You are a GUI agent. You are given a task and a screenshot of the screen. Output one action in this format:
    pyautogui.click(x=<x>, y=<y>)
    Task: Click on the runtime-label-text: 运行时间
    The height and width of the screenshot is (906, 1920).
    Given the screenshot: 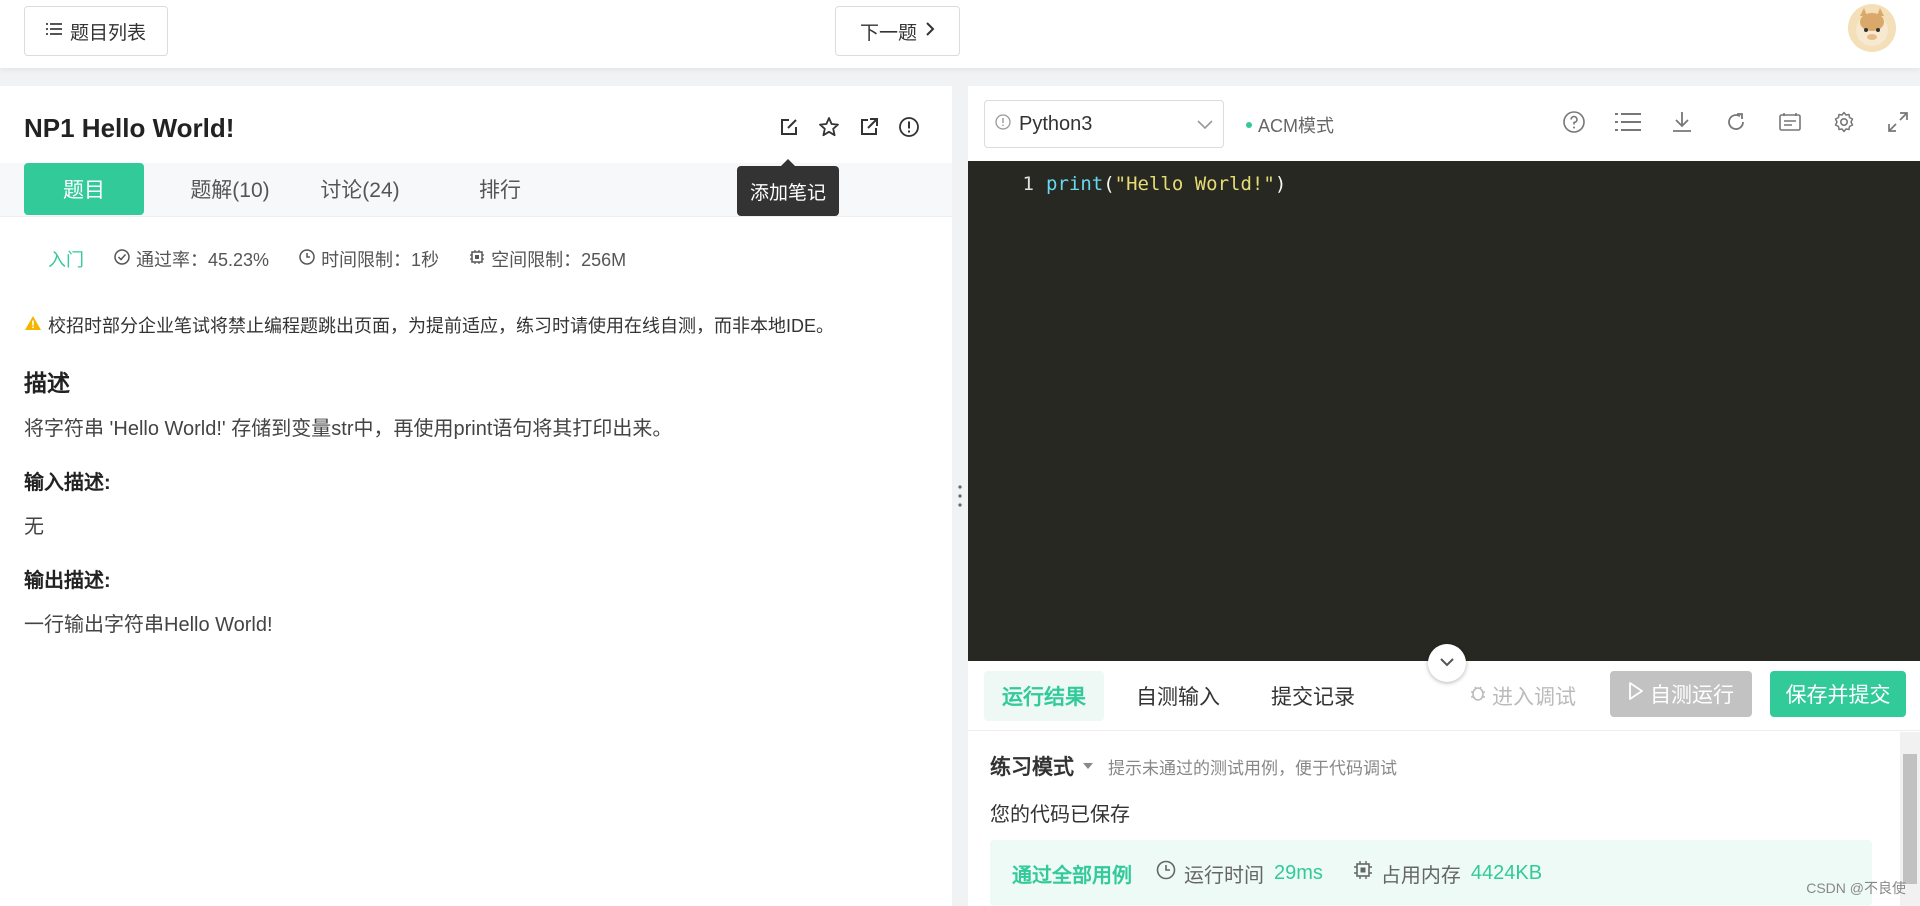 What is the action you would take?
    pyautogui.click(x=1224, y=875)
    